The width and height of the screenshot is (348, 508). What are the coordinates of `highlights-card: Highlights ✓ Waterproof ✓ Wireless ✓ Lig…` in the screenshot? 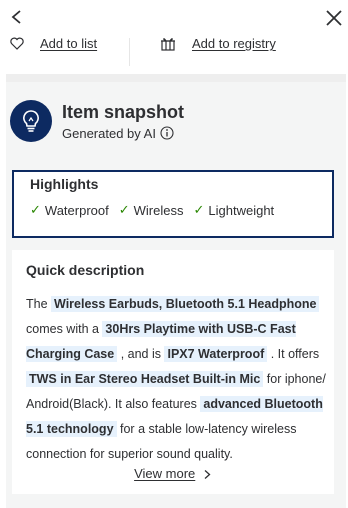 It's located at (173, 204).